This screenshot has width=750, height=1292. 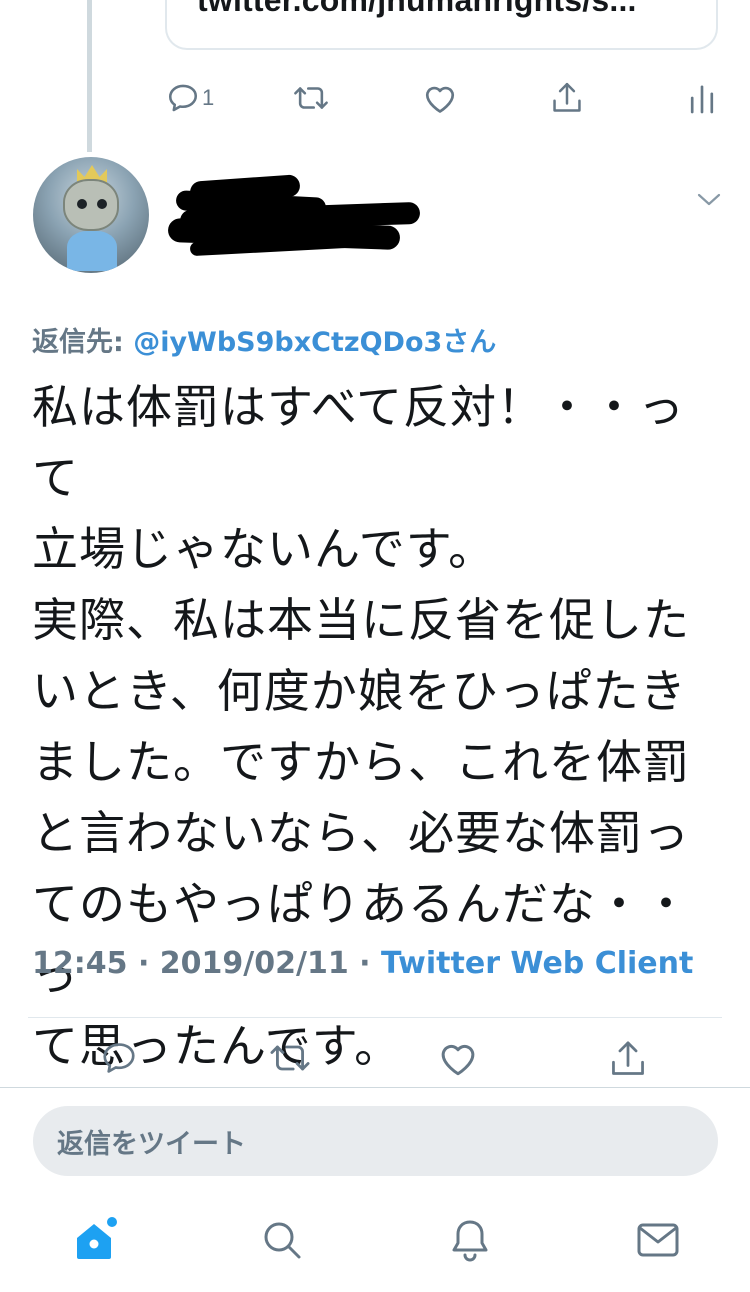 I want to click on previous-tweet-actions: 1, so click(x=445, y=99).